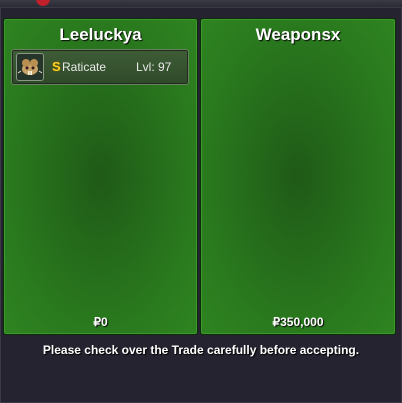 Image resolution: width=402 pixels, height=403 pixels. Describe the element at coordinates (100, 322) in the screenshot. I see `left-money-offer: ₽0` at that location.